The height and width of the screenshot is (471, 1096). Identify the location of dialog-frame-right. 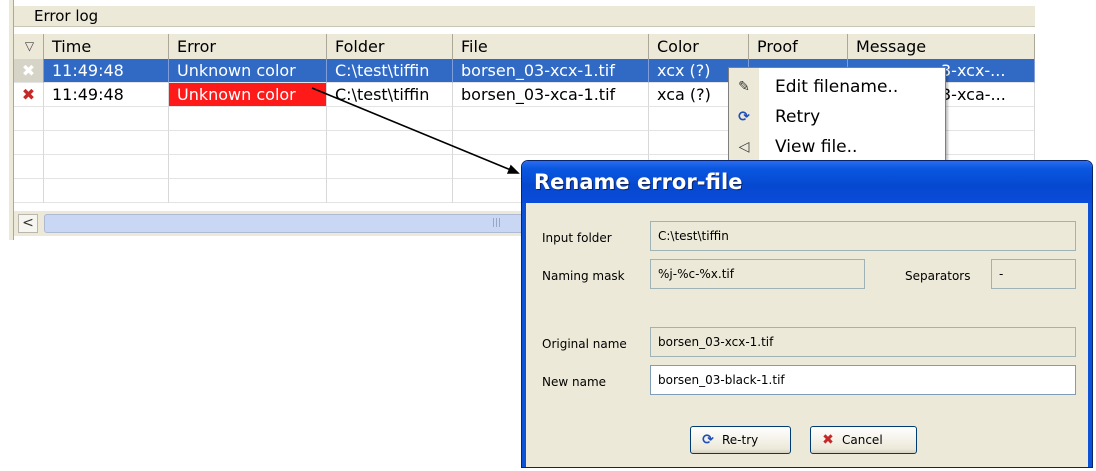
(1090, 335).